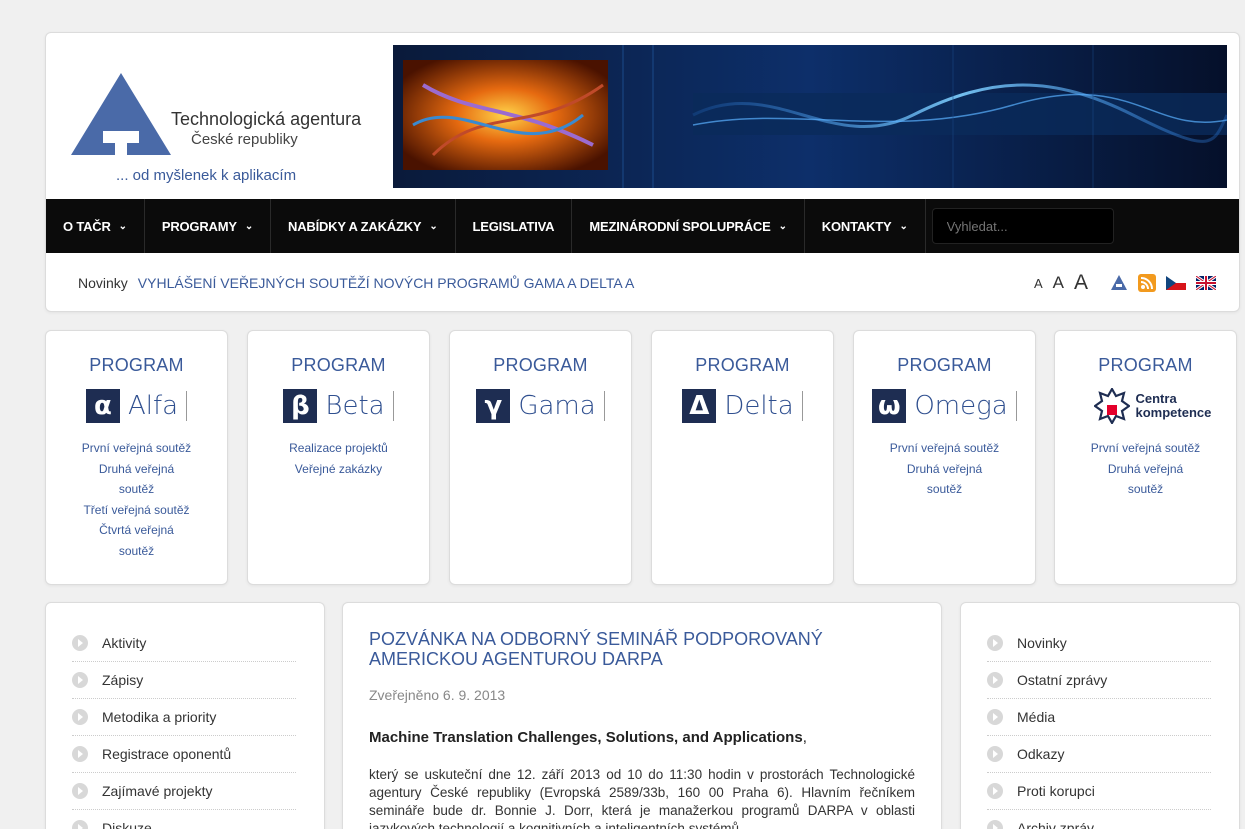 Image resolution: width=1245 pixels, height=829 pixels. What do you see at coordinates (514, 226) in the screenshot?
I see `nav-item-legislativa: LEGISLATIVA` at bounding box center [514, 226].